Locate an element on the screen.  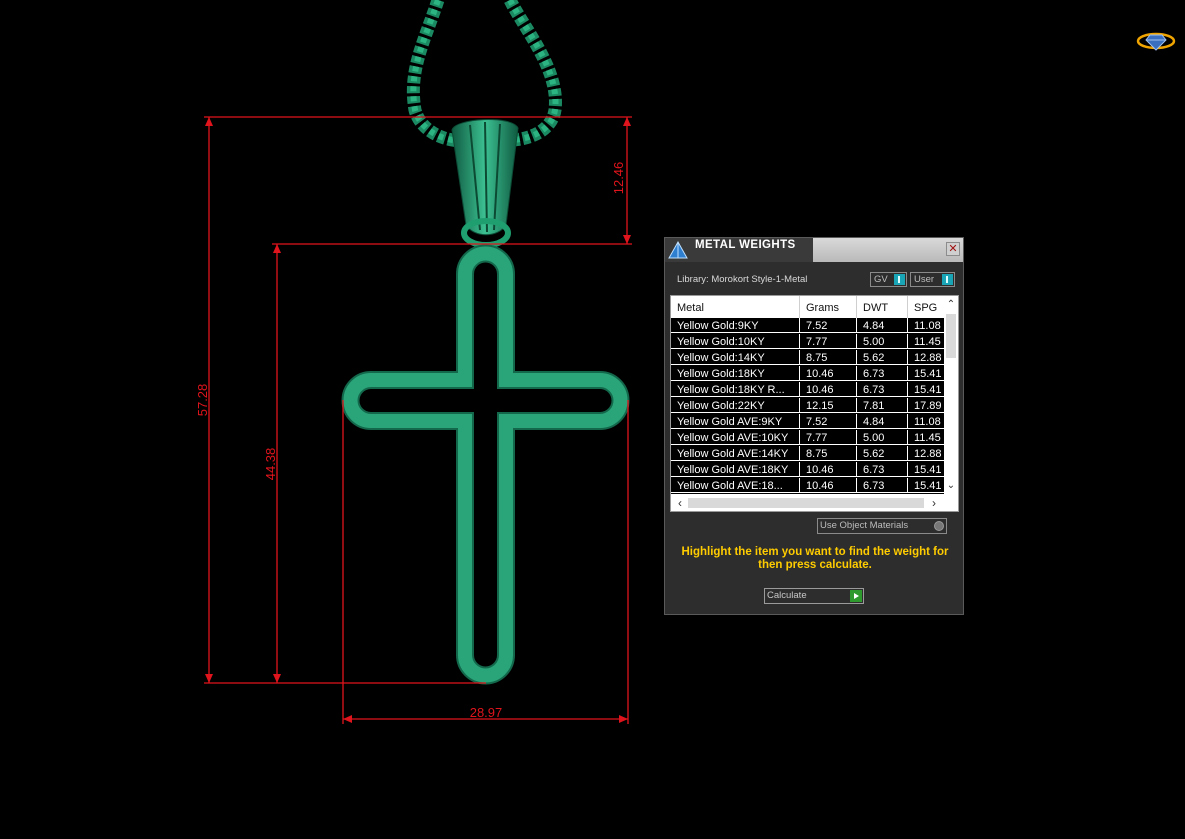
table-cell-metal: Yellow Gold:9KY is located at coordinates (735, 325).